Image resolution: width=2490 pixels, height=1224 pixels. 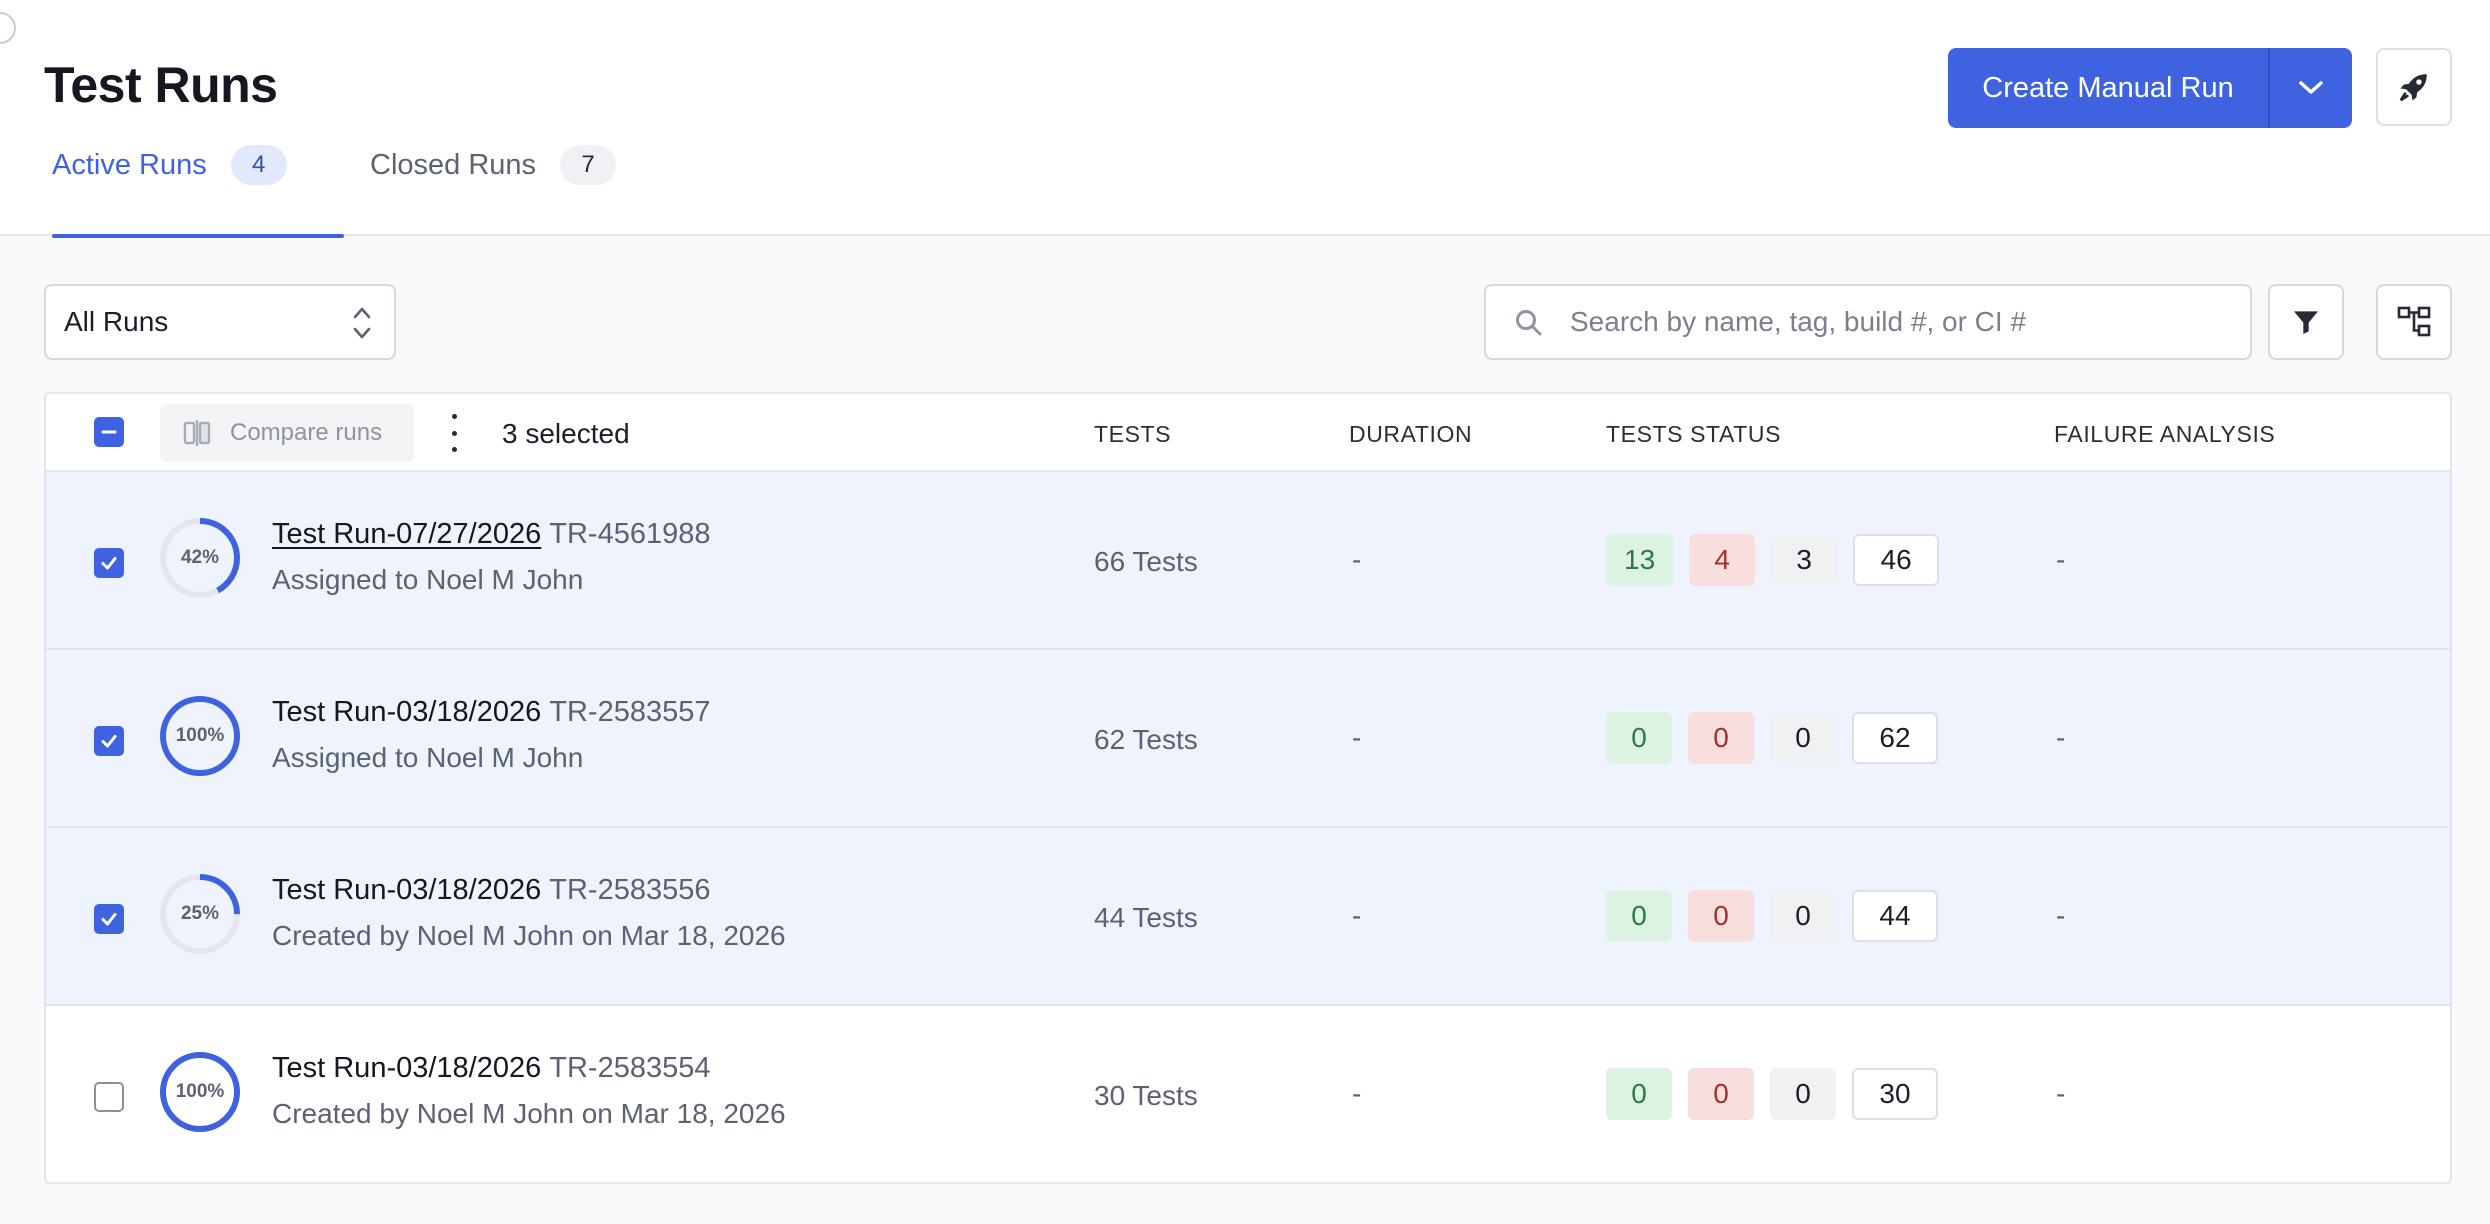 I want to click on tab-active-runs: Active Runs 4, so click(x=198, y=191).